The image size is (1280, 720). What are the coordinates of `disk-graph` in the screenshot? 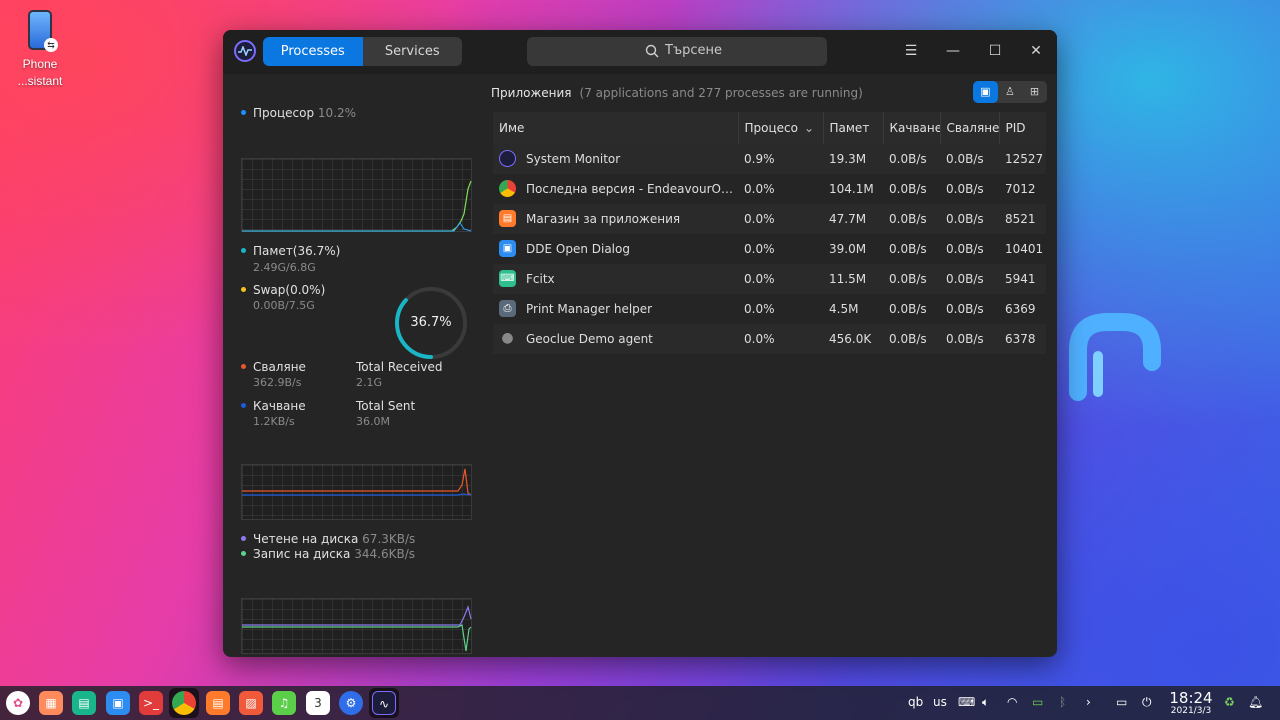 It's located at (356, 626).